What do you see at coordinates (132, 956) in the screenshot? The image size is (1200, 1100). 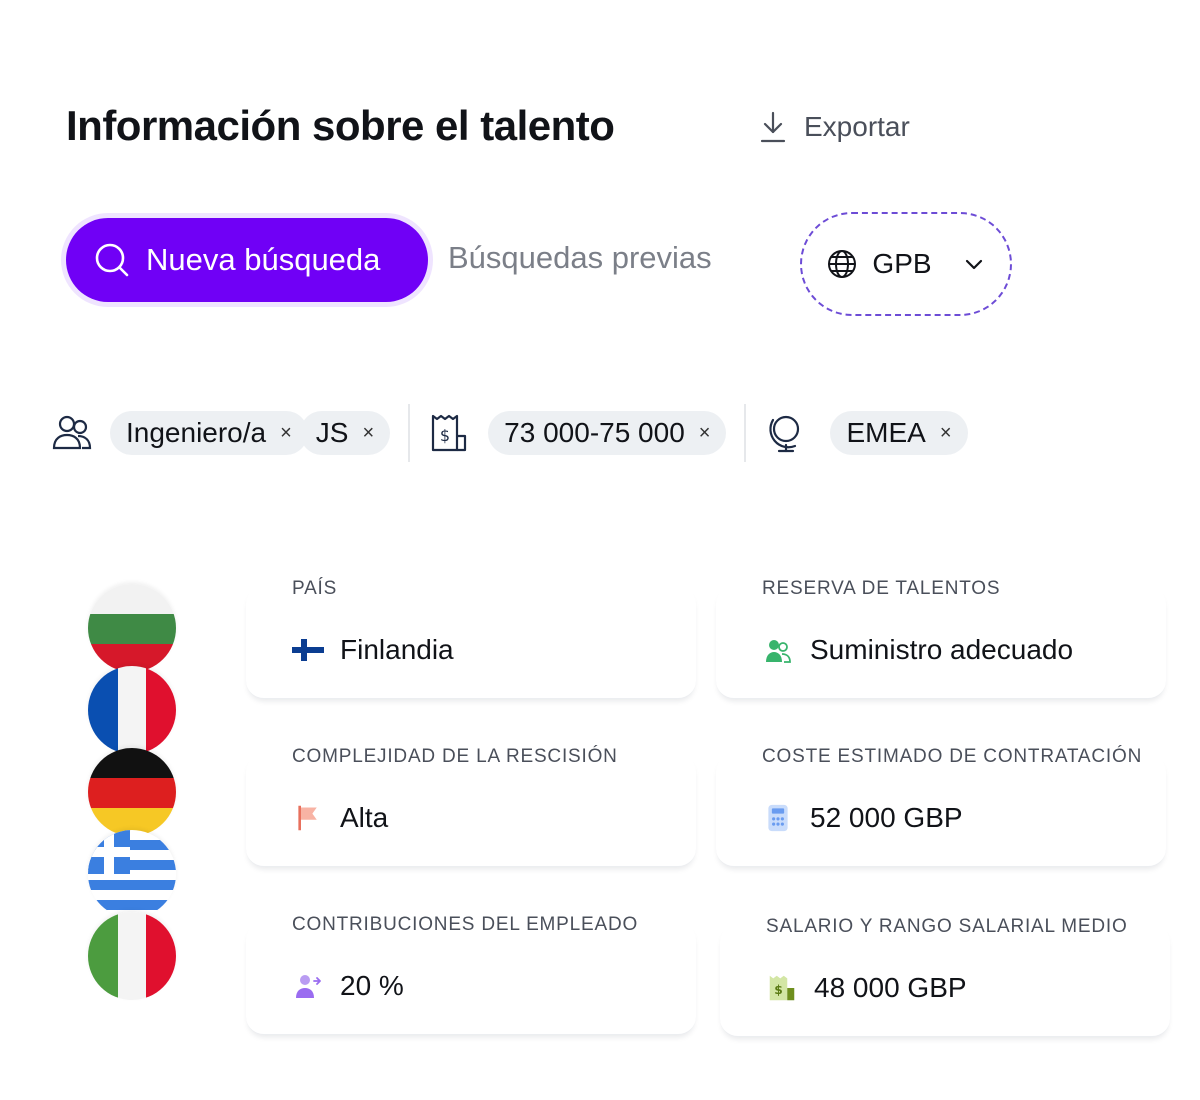 I see `flag-italy-icon` at bounding box center [132, 956].